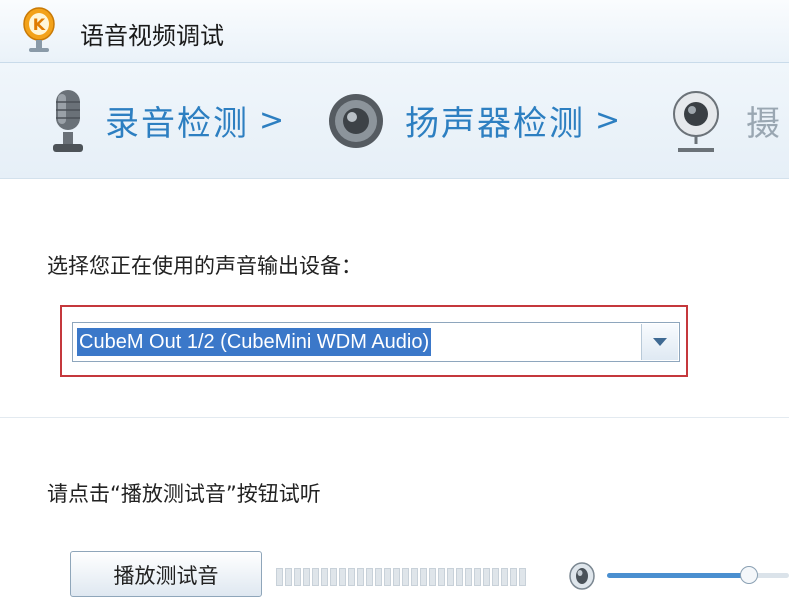 The width and height of the screenshot is (789, 597). I want to click on step-label: 摄, so click(764, 124).